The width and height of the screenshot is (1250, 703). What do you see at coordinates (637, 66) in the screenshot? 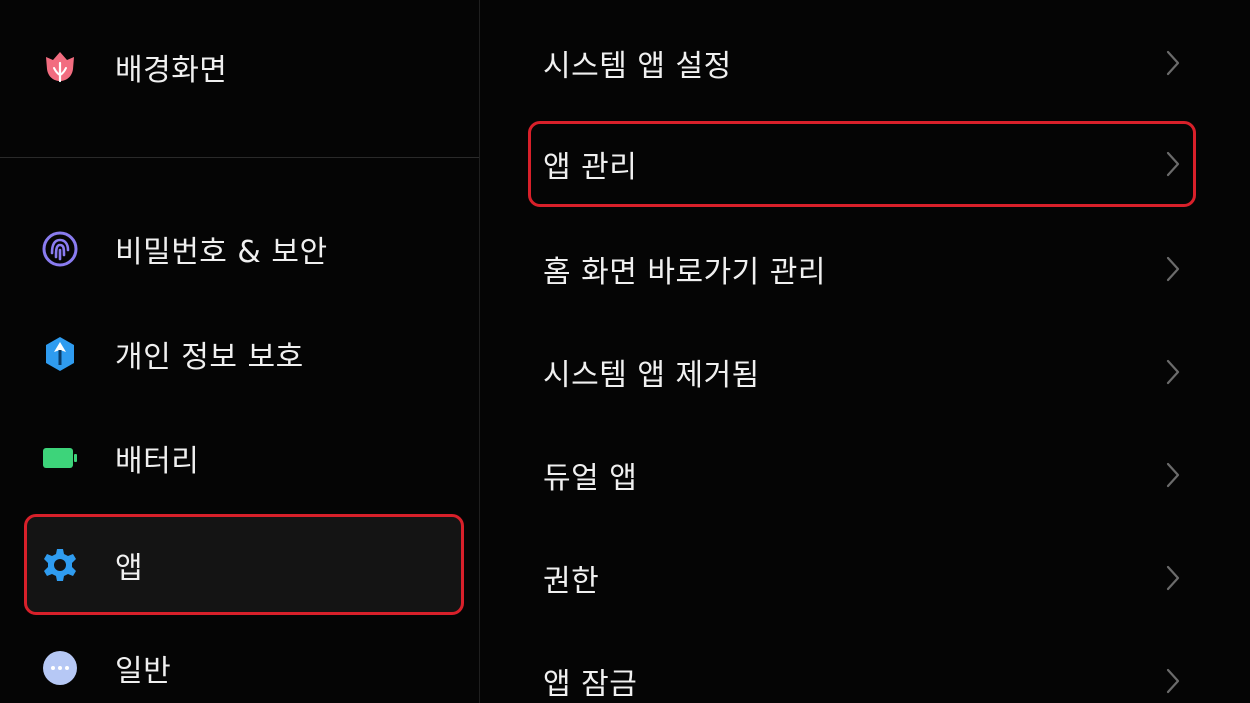
I see `row-label: 시스템 앱 설정` at bounding box center [637, 66].